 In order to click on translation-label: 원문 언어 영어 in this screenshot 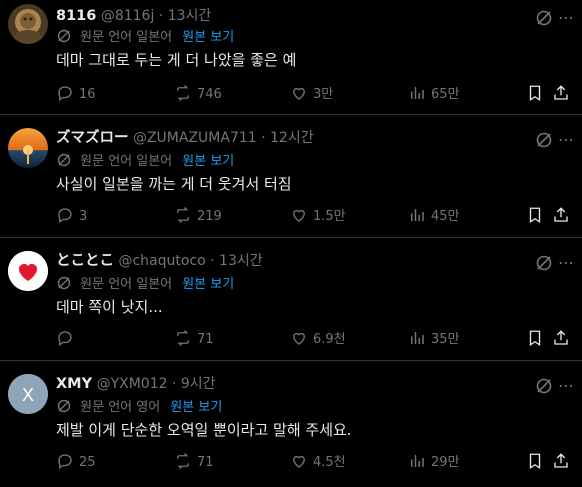, I will do `click(120, 407)`.